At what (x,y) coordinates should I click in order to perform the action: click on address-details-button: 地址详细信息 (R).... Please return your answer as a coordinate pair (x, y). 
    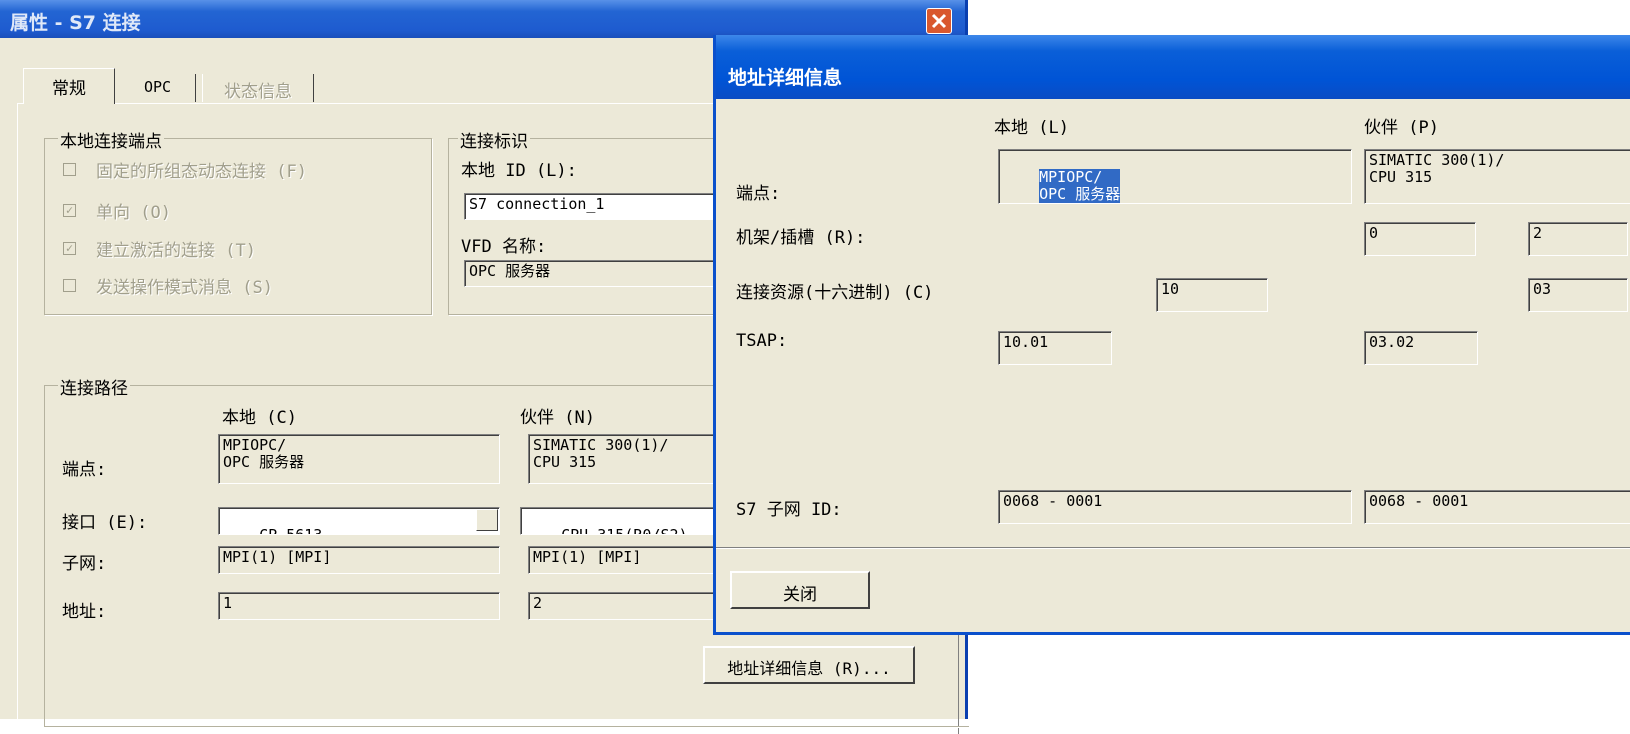
    Looking at the image, I should click on (809, 665).